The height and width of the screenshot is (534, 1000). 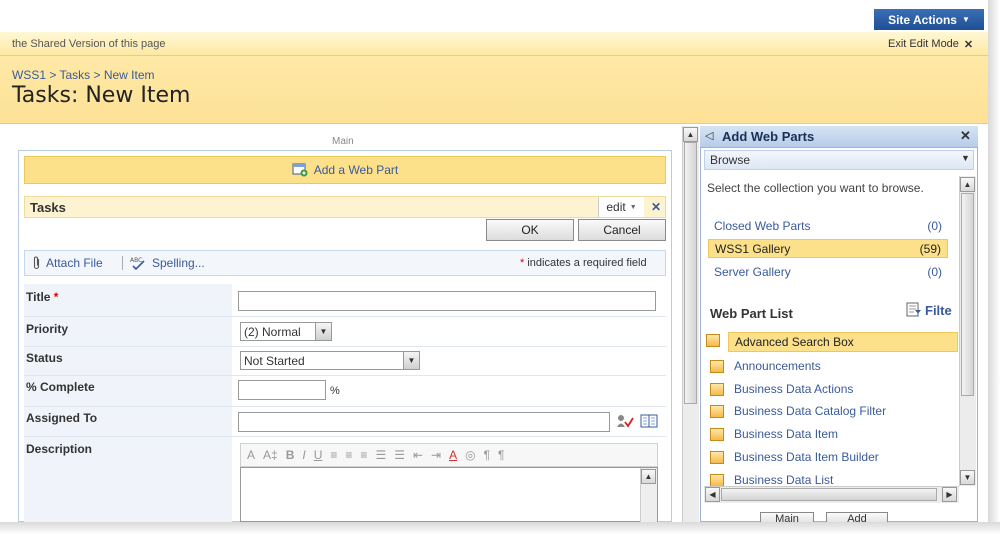 What do you see at coordinates (363, 455) in the screenshot?
I see `align-right-icon: ≡` at bounding box center [363, 455].